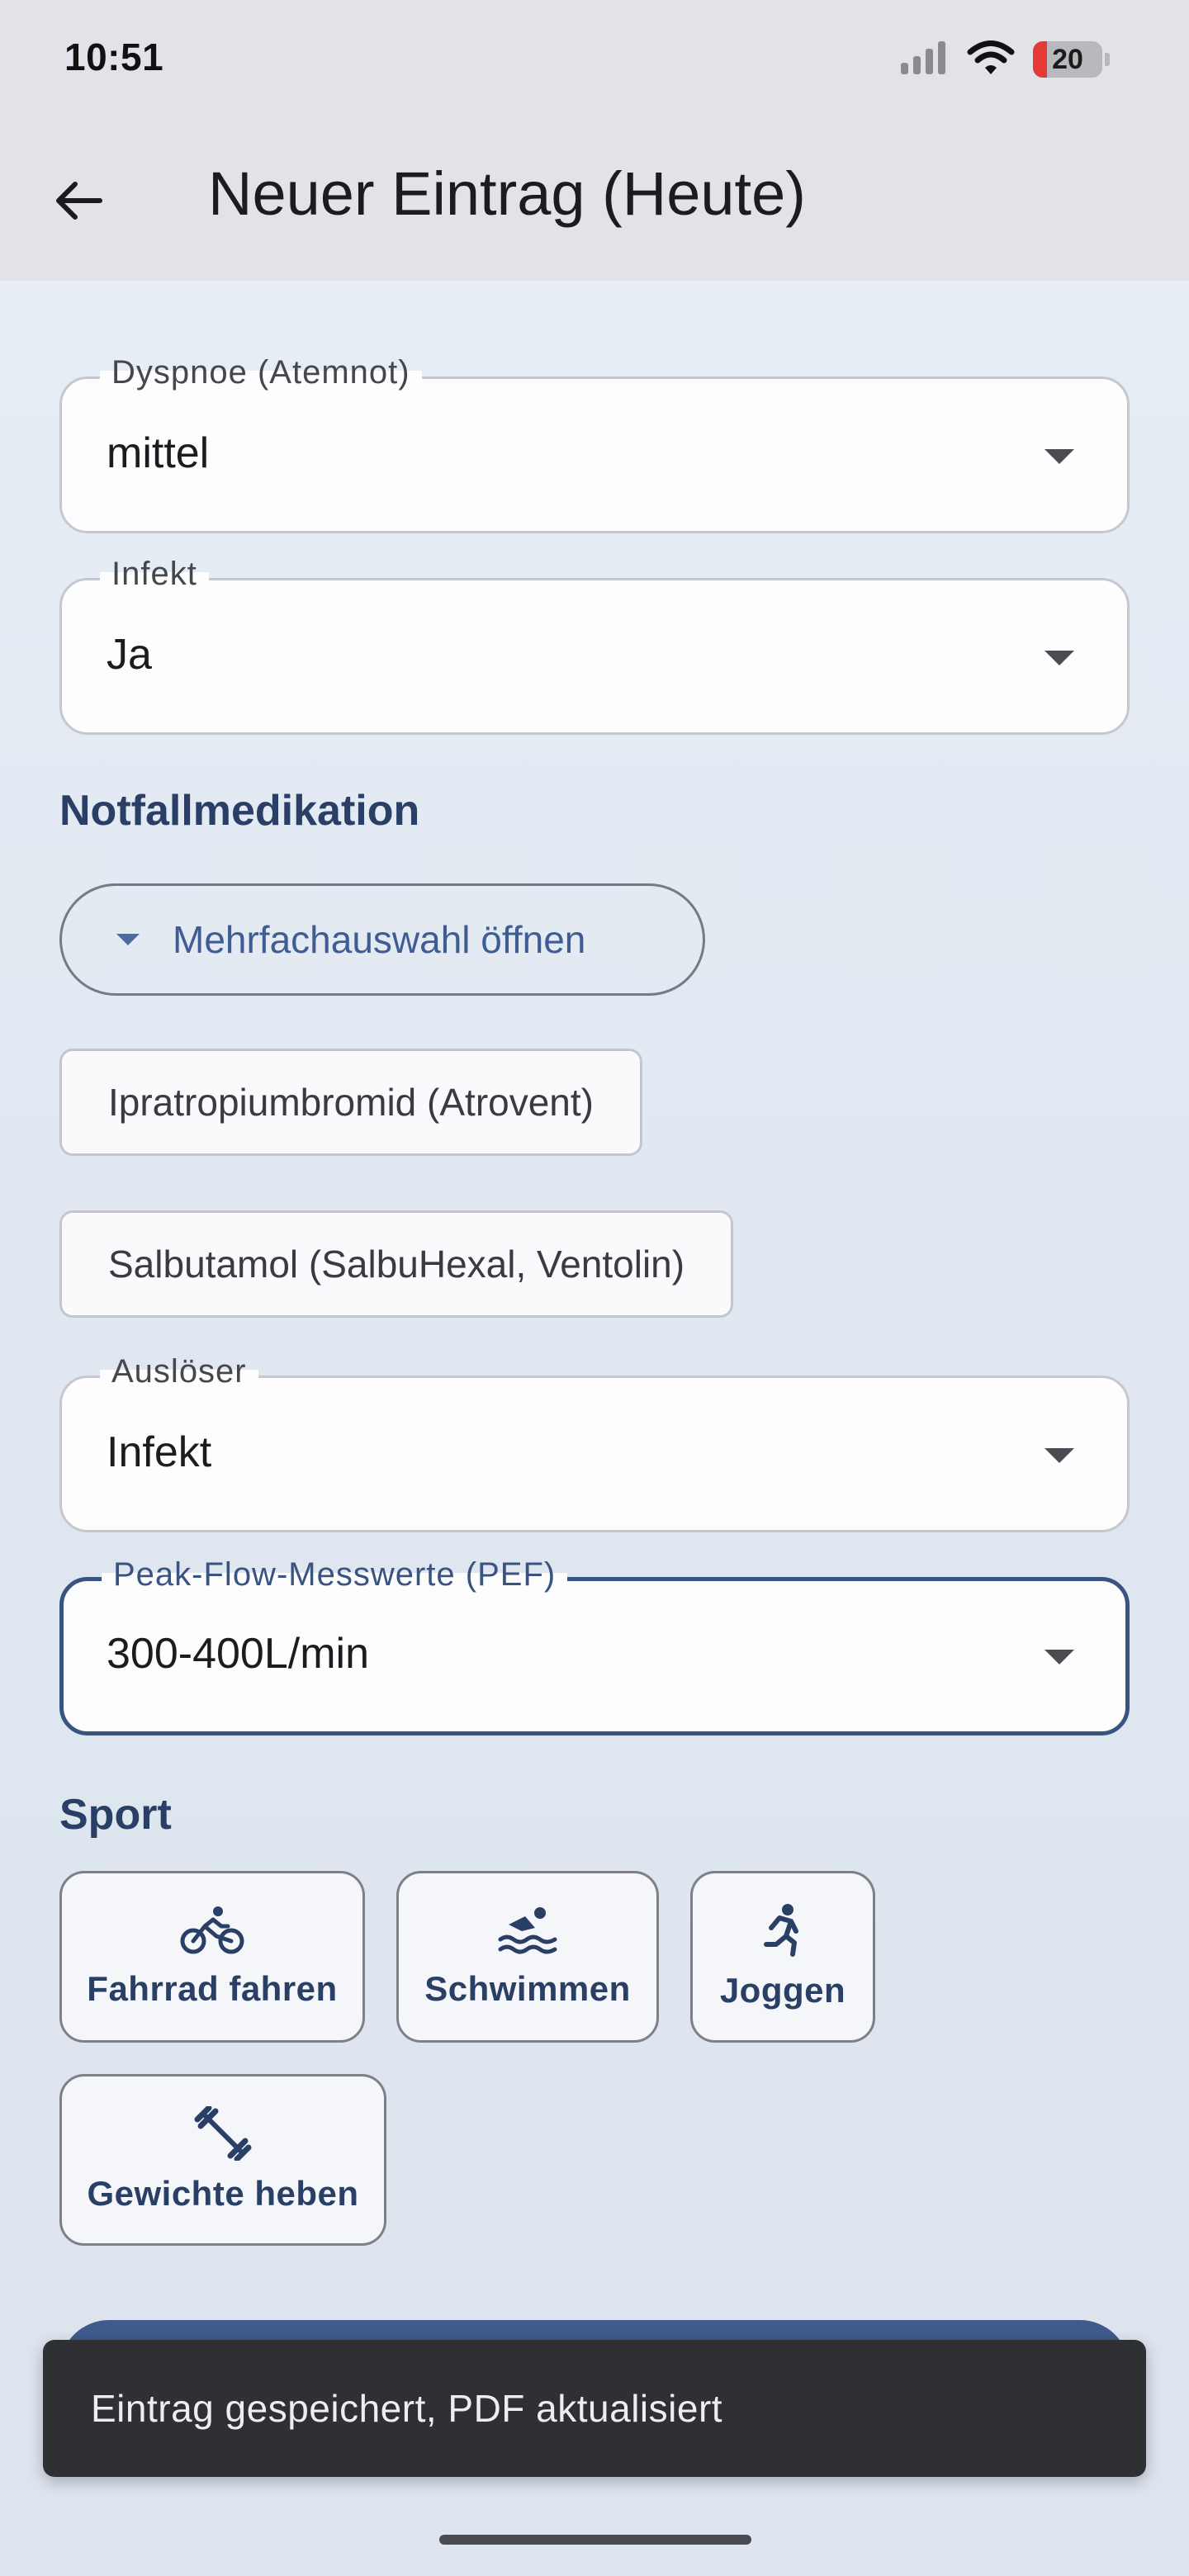  Describe the element at coordinates (1067, 59) in the screenshot. I see `battery-level: 20` at that location.